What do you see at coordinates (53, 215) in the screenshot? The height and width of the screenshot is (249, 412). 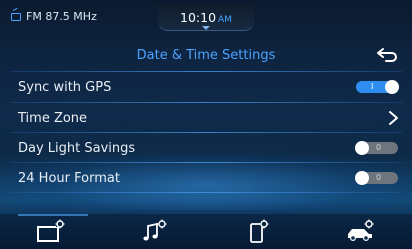 I see `nav-active-indicator` at bounding box center [53, 215].